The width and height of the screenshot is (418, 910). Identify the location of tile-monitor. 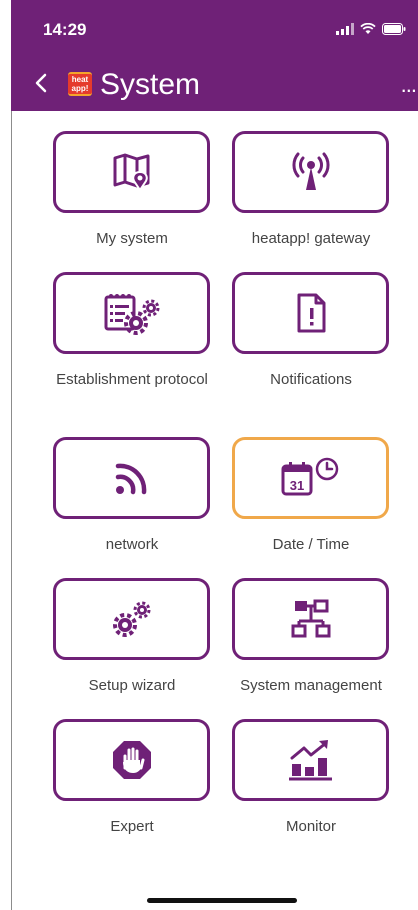
(310, 760).